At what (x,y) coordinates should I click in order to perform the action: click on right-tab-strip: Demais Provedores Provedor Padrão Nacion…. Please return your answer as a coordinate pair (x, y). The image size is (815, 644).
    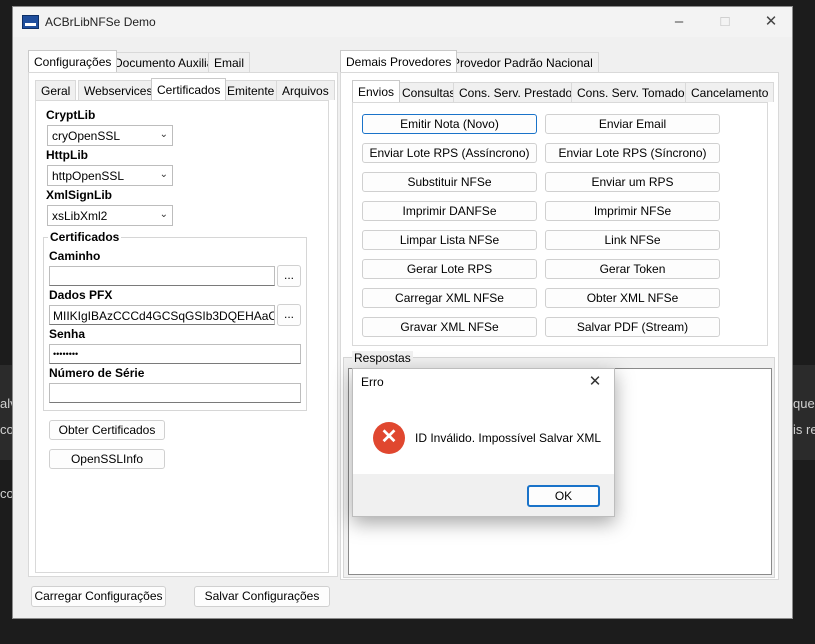
    Looking at the image, I should click on (560, 61).